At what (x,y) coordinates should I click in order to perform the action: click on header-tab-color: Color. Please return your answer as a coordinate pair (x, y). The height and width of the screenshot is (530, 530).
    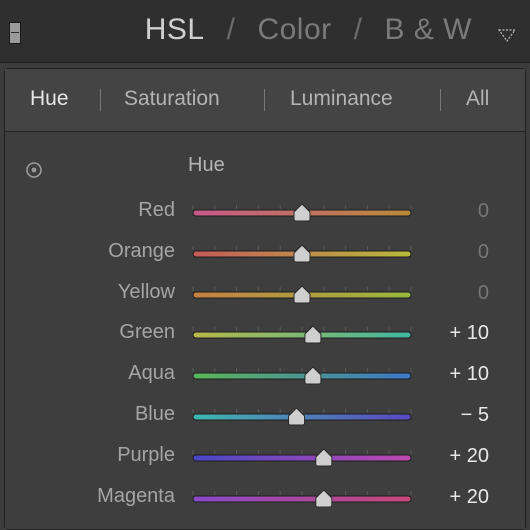
    Looking at the image, I should click on (294, 30).